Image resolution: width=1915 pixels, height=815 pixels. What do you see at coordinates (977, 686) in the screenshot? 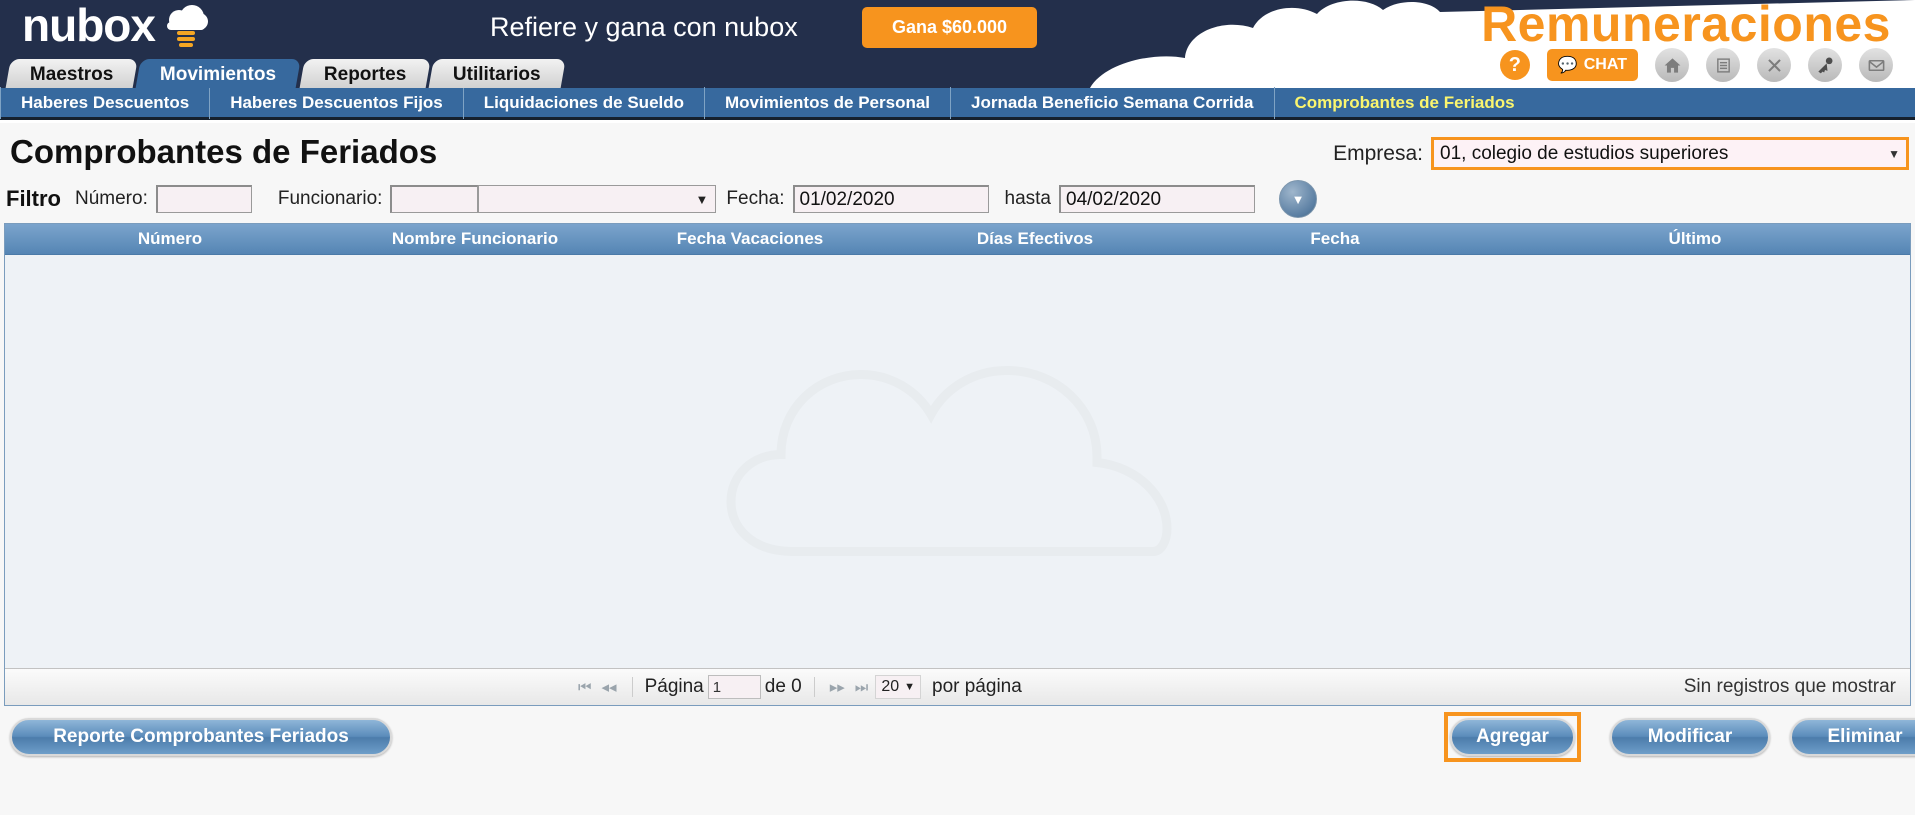
I see `per-page-label: por página` at bounding box center [977, 686].